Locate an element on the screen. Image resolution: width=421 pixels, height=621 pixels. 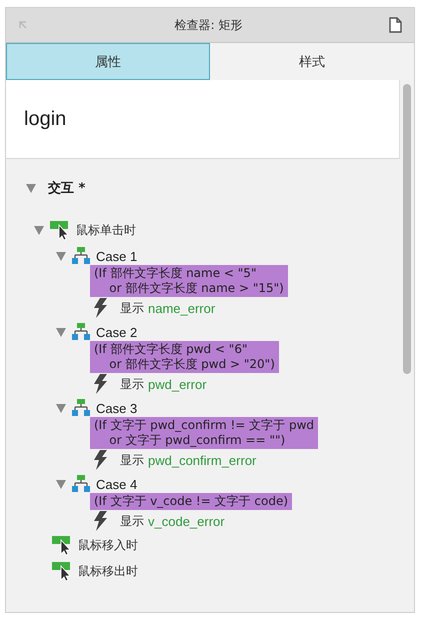
condition-text: (If 部件文字长度 name < "5" or 部件文字长度 name > "15") is located at coordinates (189, 281).